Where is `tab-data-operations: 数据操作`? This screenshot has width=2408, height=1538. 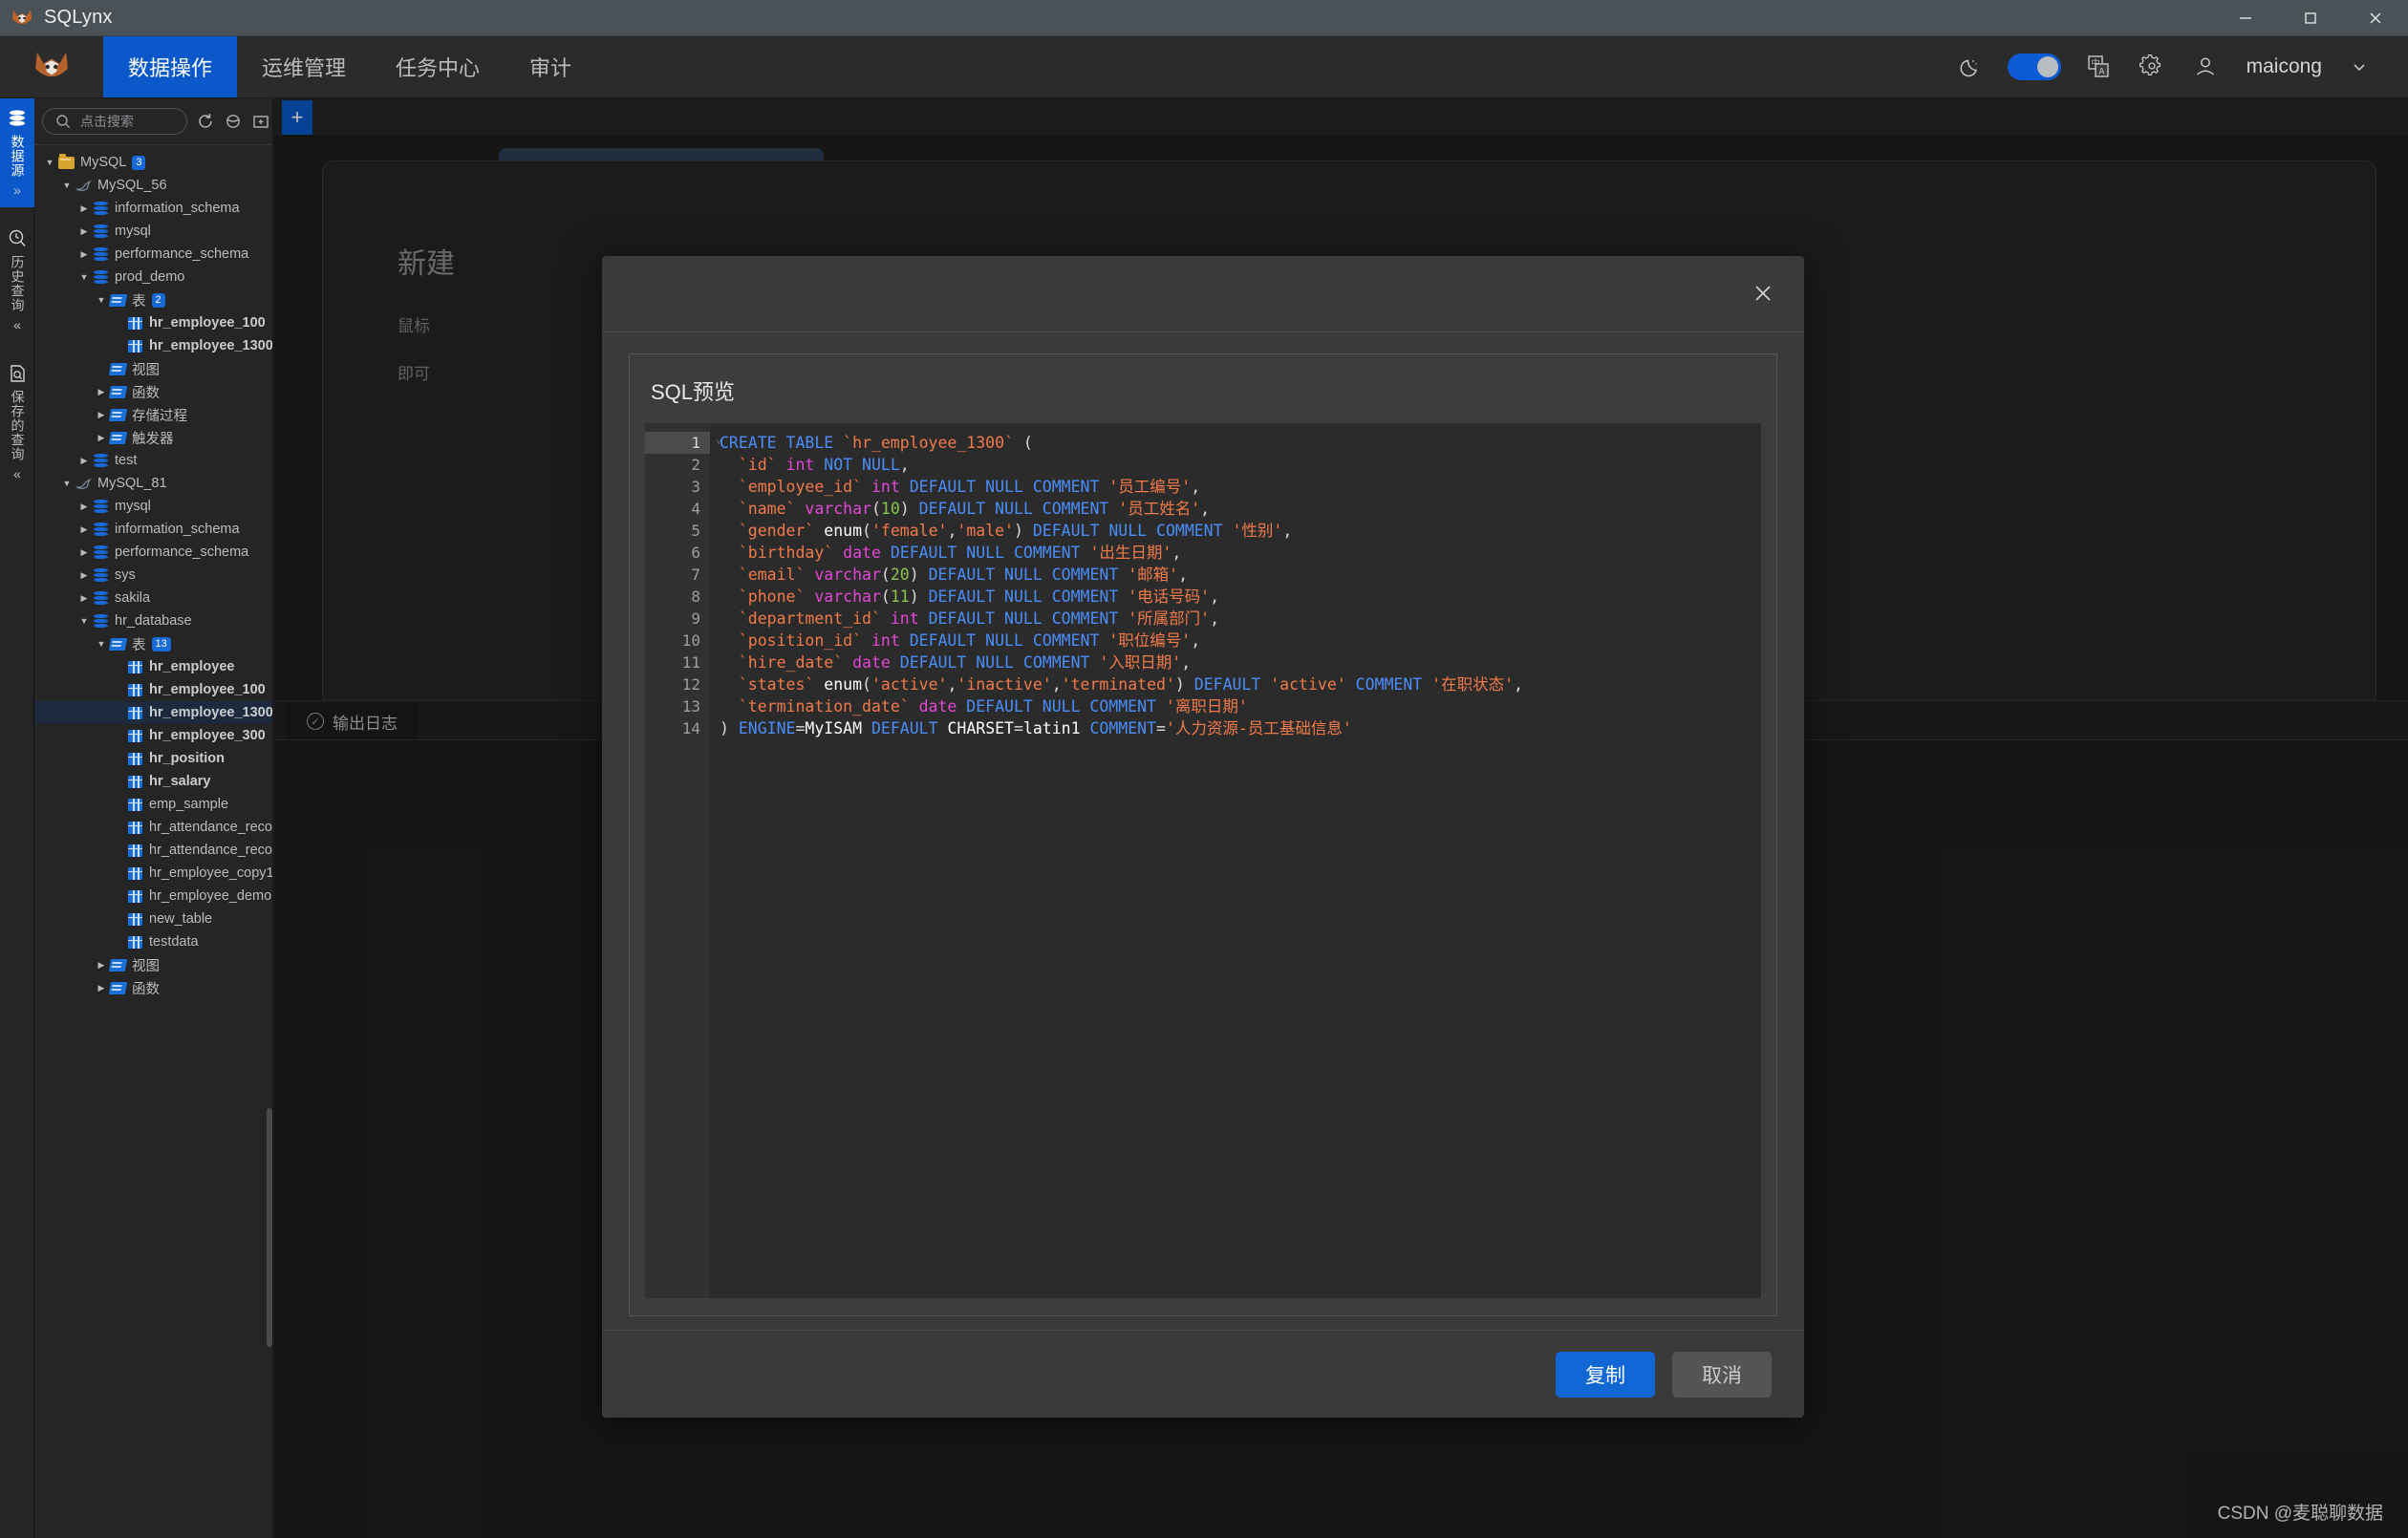
tab-data-operations: 数据操作 is located at coordinates (171, 67).